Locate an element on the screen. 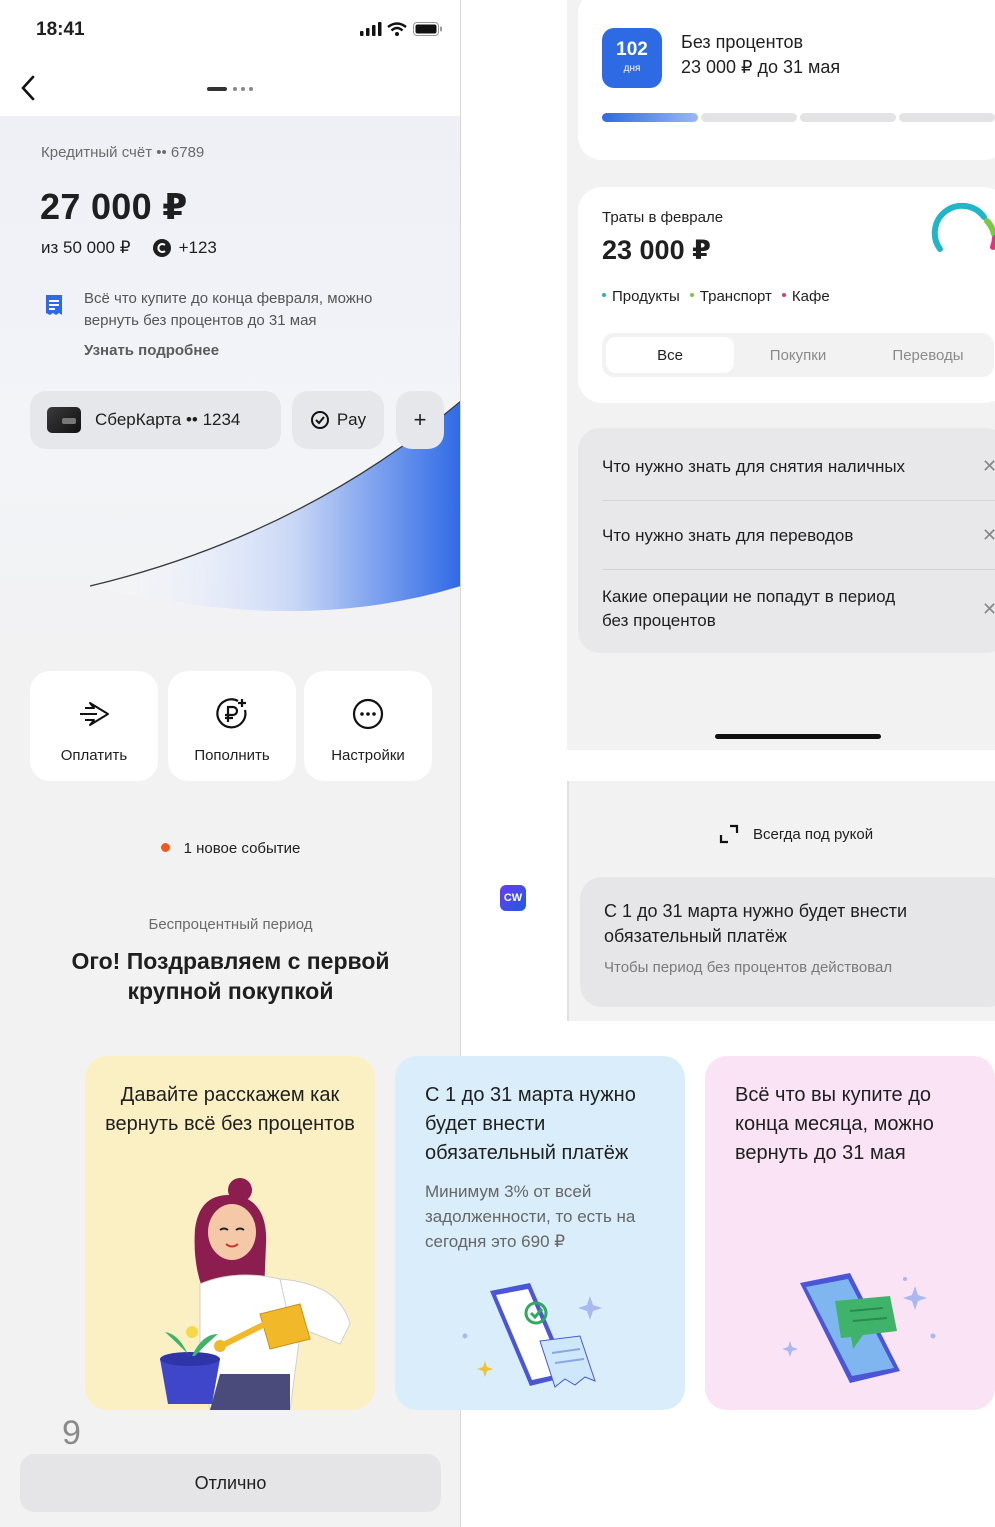 This screenshot has width=995, height=1527. card-chip: СберКарта •• 1234 is located at coordinates (155, 420).